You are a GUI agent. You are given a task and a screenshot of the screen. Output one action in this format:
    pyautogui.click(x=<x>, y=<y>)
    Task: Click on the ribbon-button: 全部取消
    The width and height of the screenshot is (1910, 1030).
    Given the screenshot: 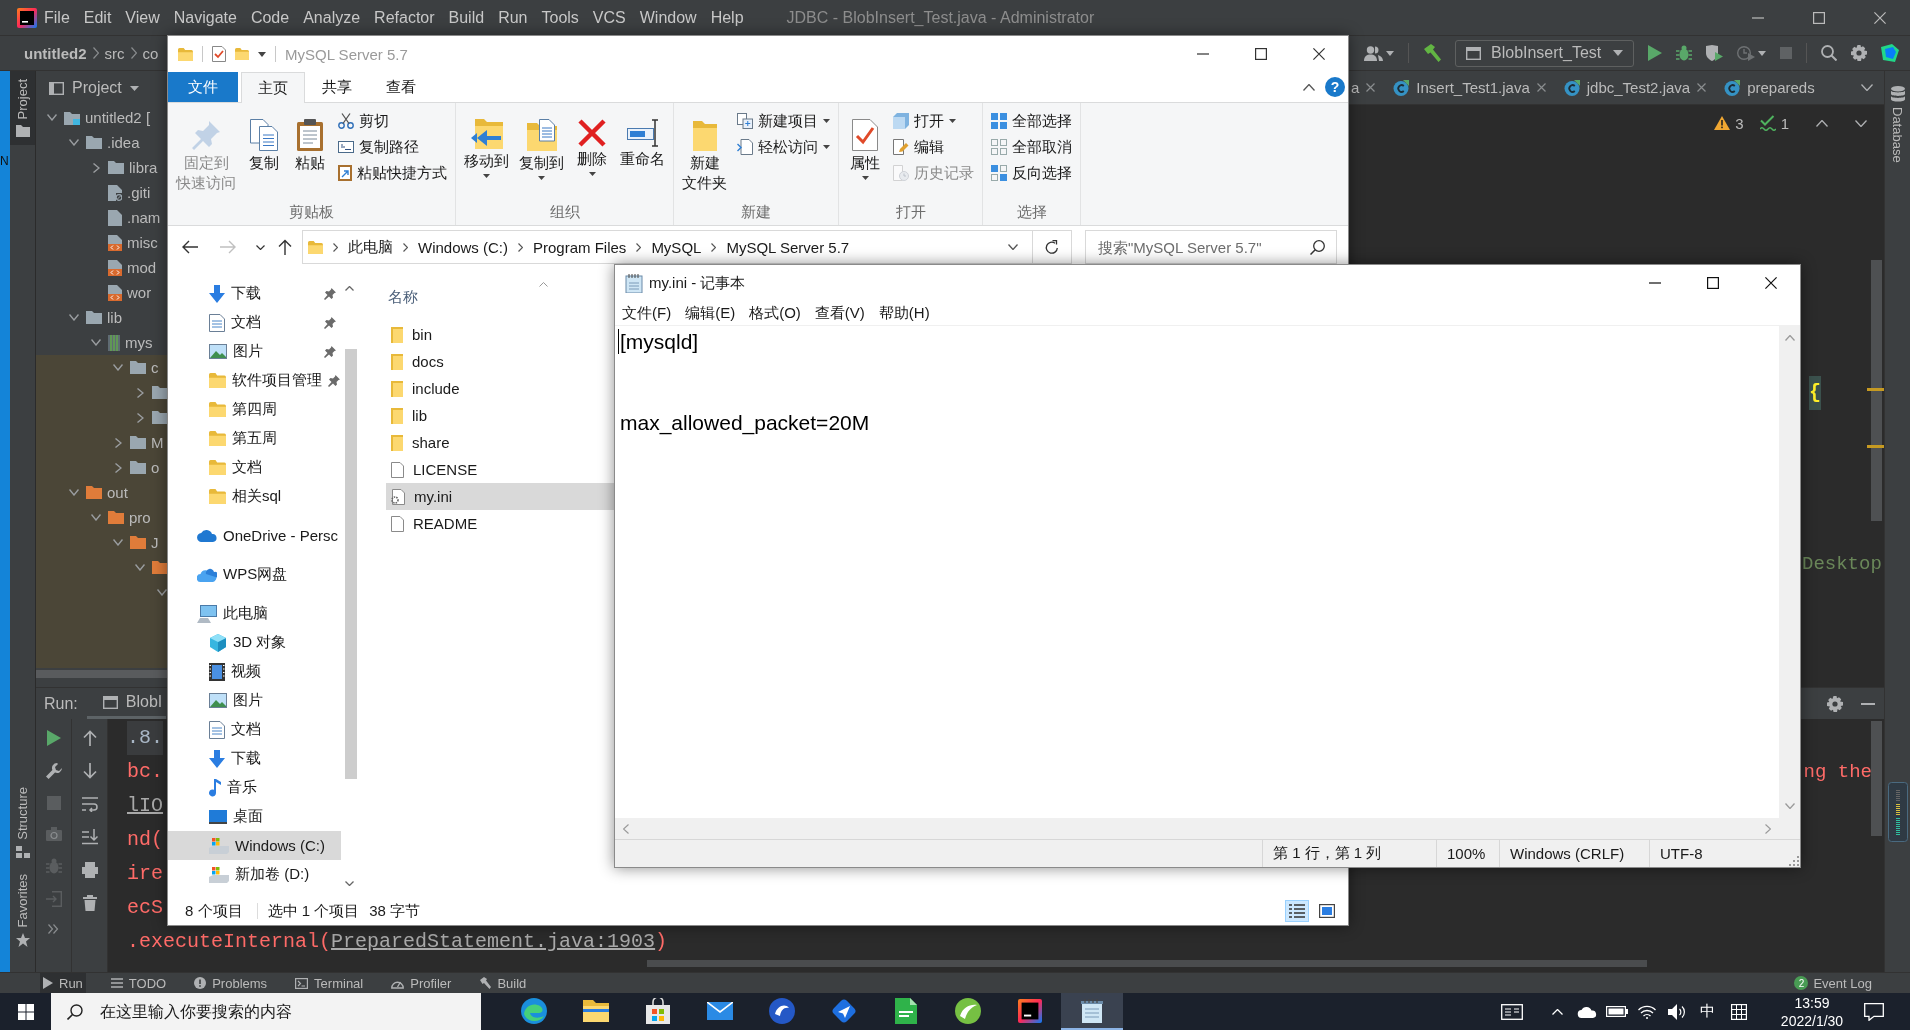 What is the action you would take?
    pyautogui.click(x=1031, y=147)
    